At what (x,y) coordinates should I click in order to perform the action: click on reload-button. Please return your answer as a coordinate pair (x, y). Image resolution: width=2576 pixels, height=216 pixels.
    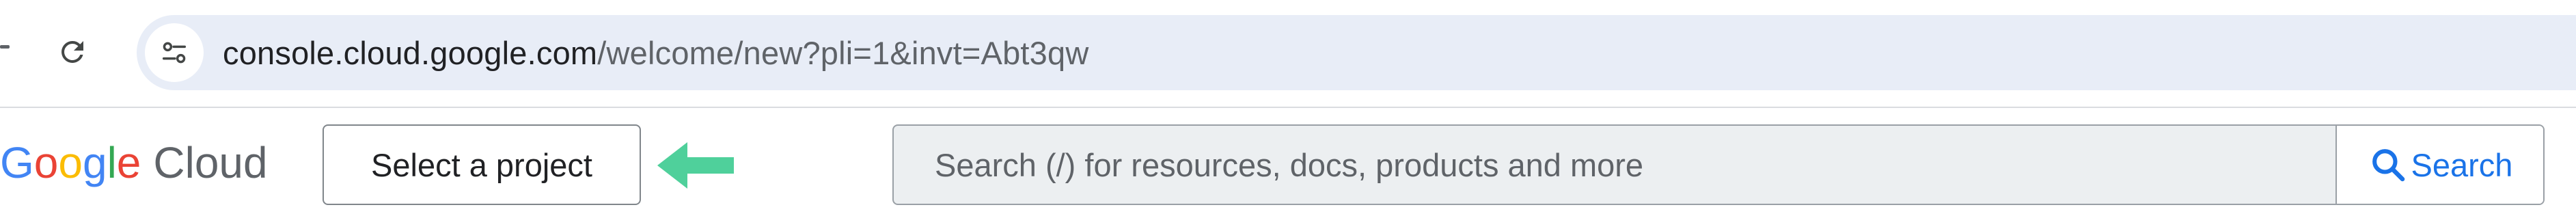
    Looking at the image, I should click on (72, 52).